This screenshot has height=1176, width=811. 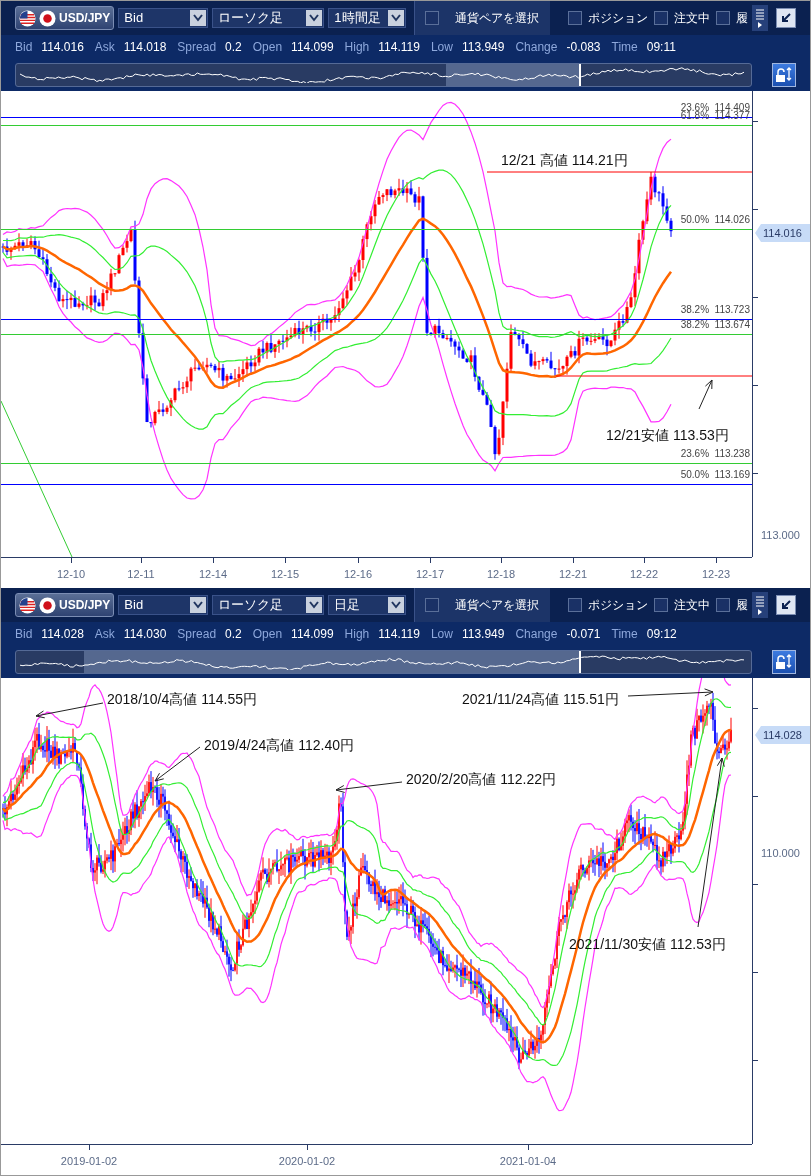 What do you see at coordinates (430, 574) in the screenshot?
I see `date-label: 12-17` at bounding box center [430, 574].